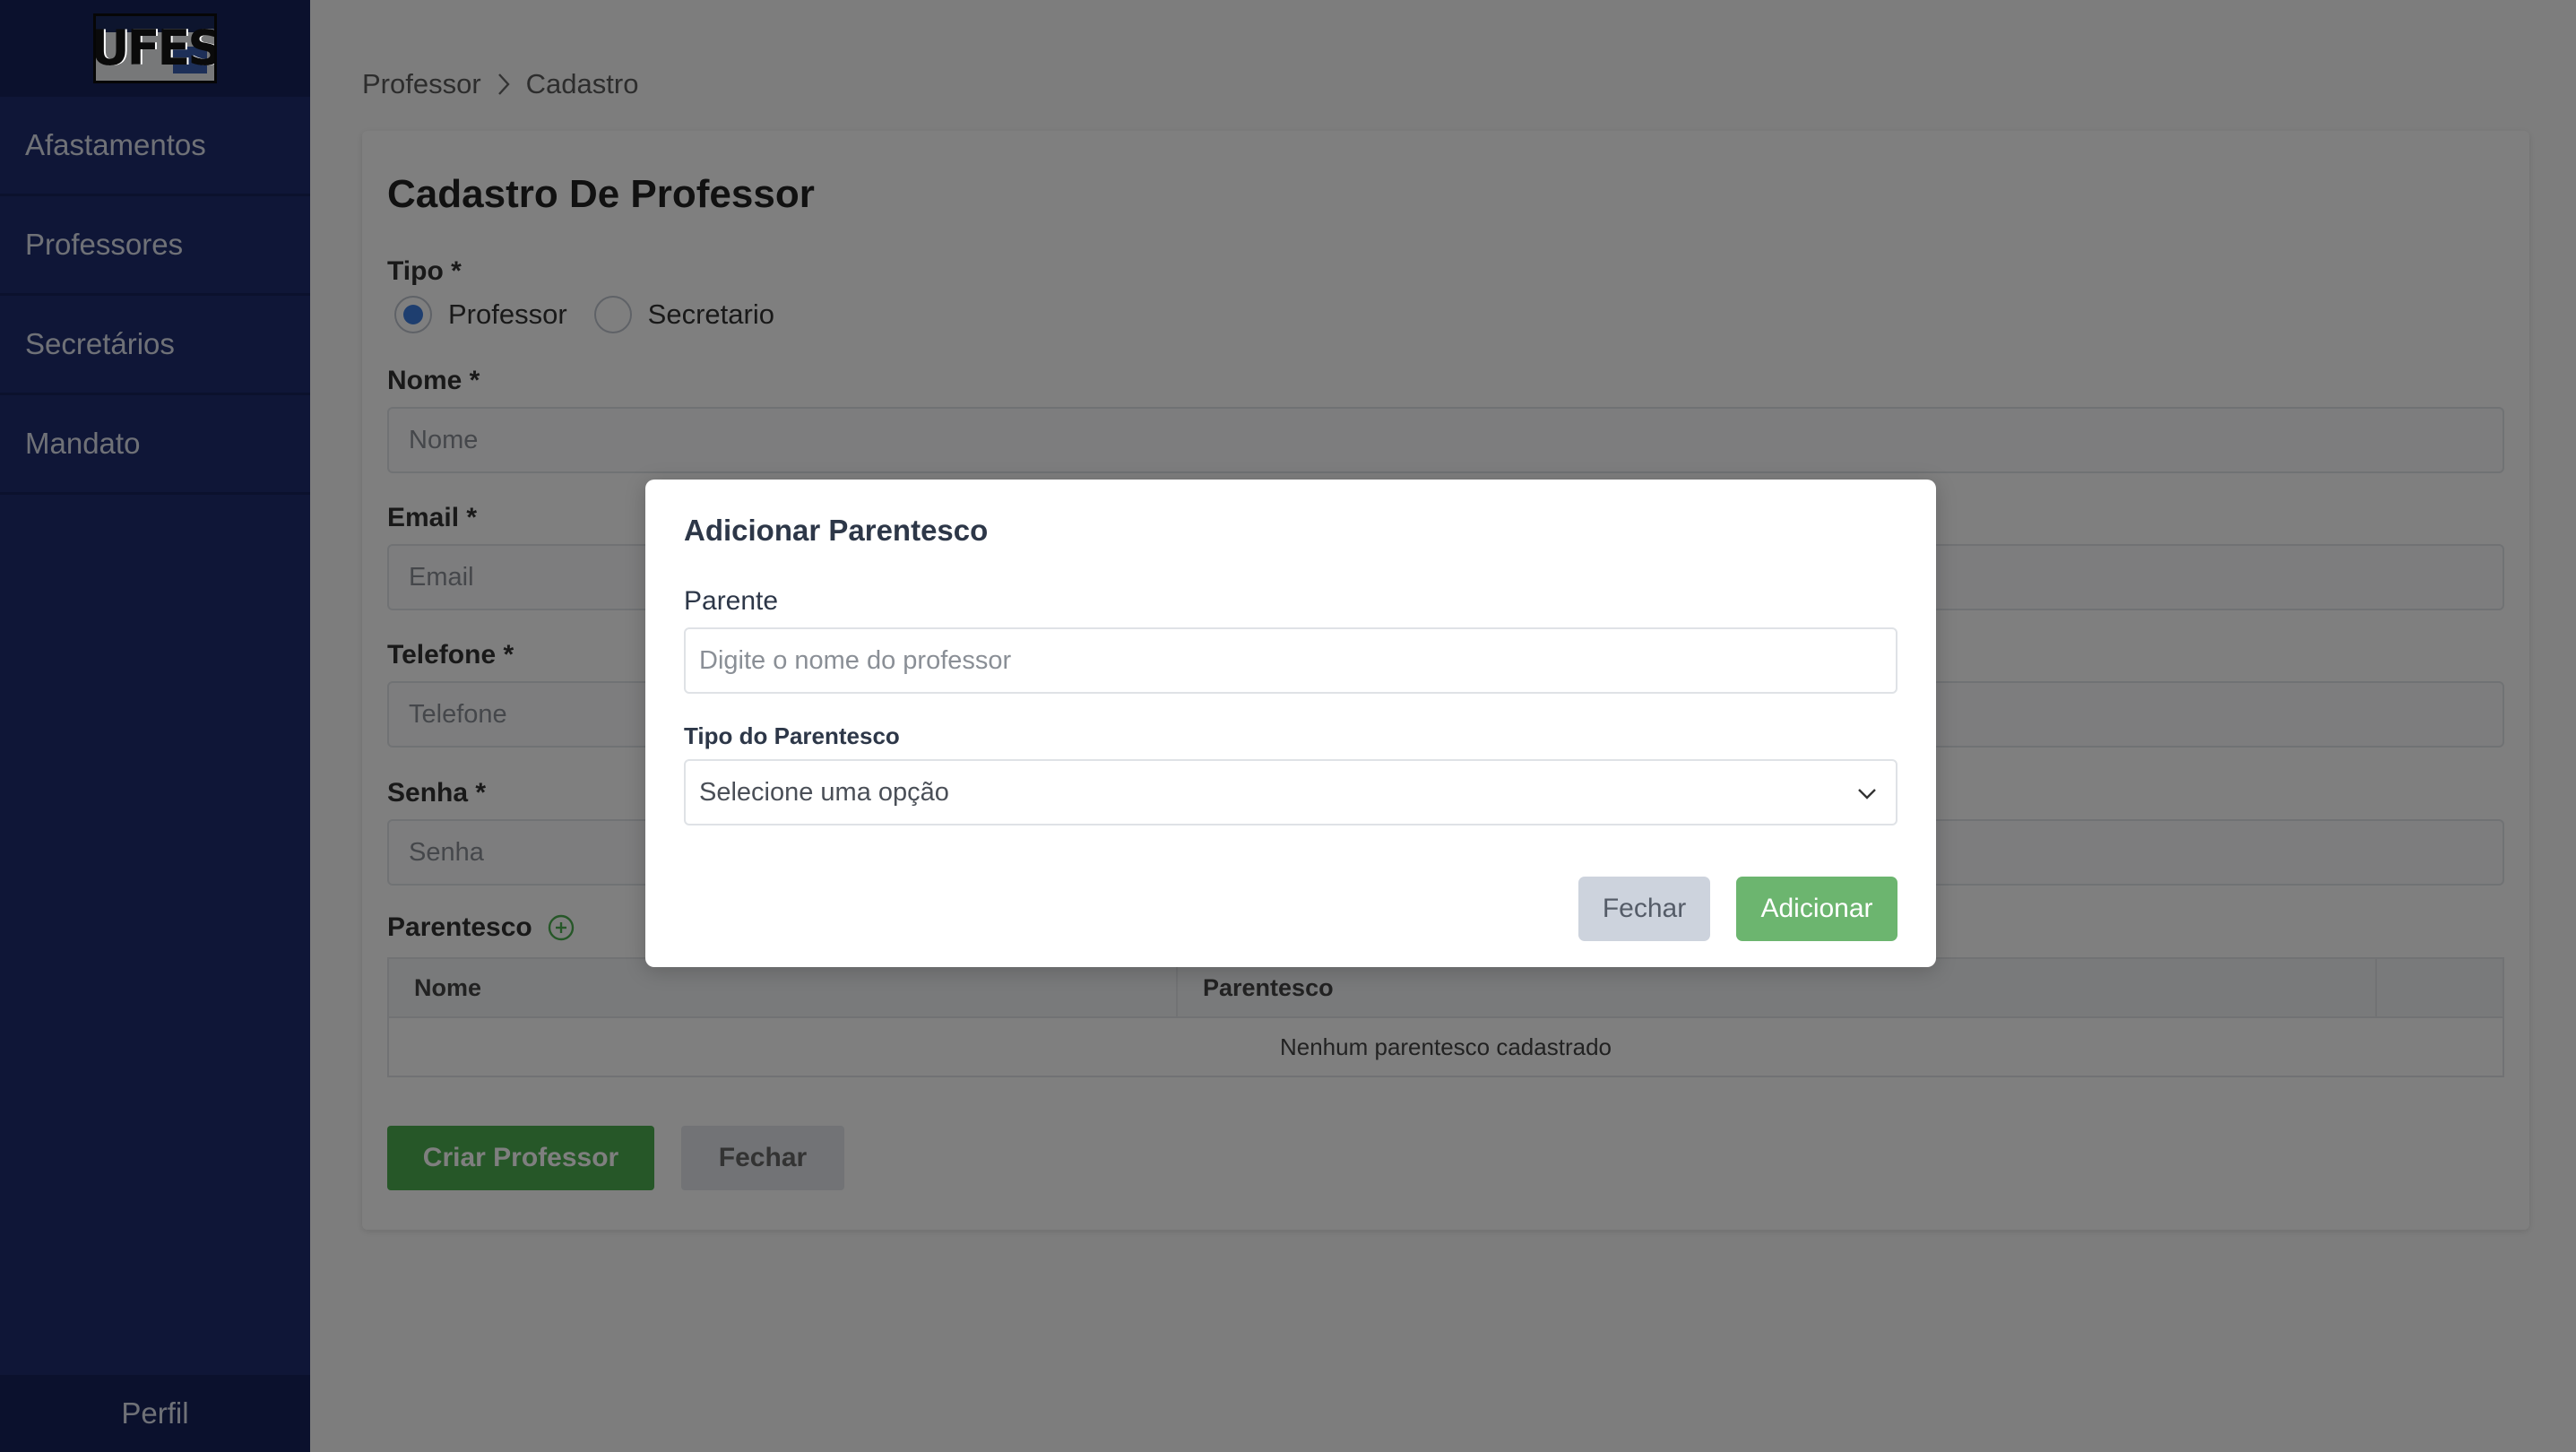 Image resolution: width=2576 pixels, height=1452 pixels. I want to click on parente-search-input, so click(1290, 660).